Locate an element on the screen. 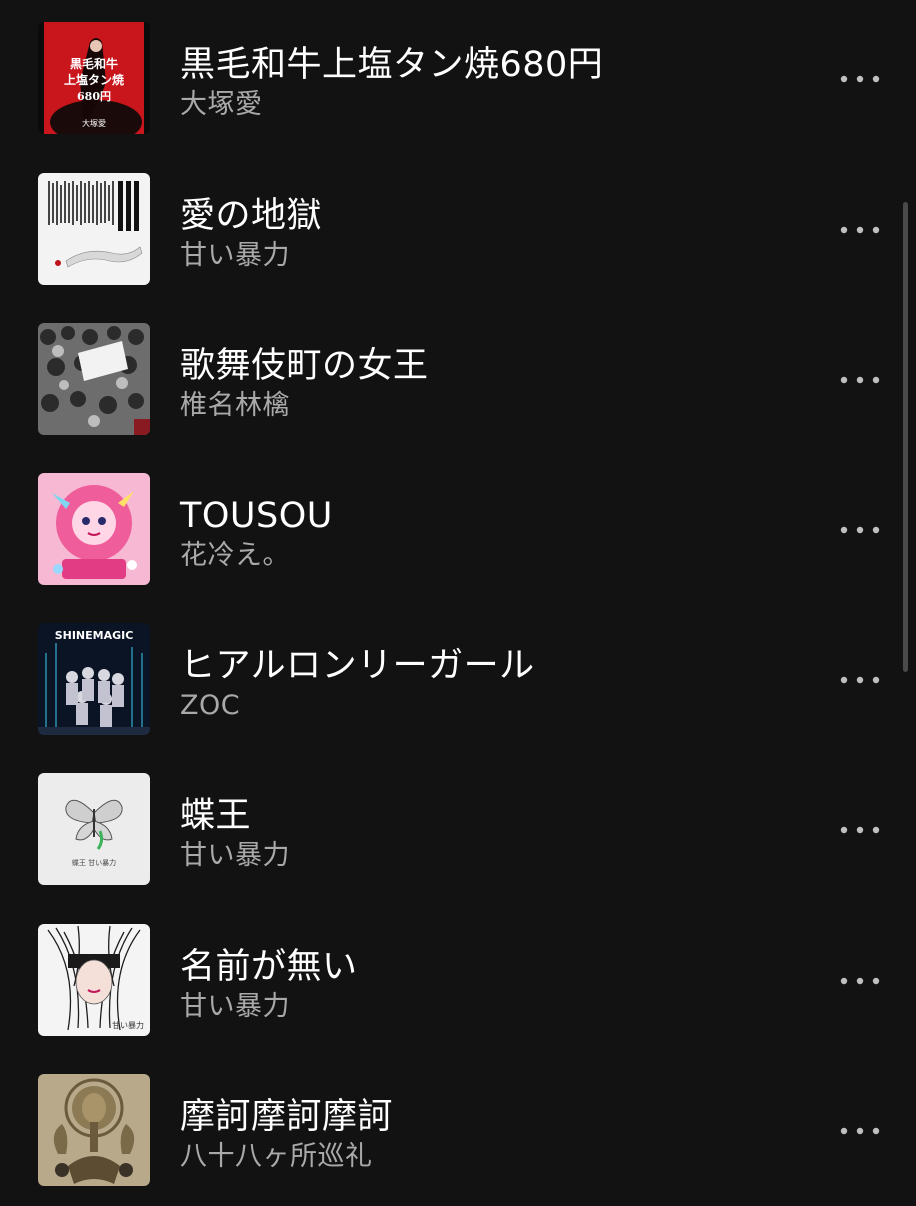  album-art-hair-sketch-icon: 甘い暴力 is located at coordinates (94, 980).